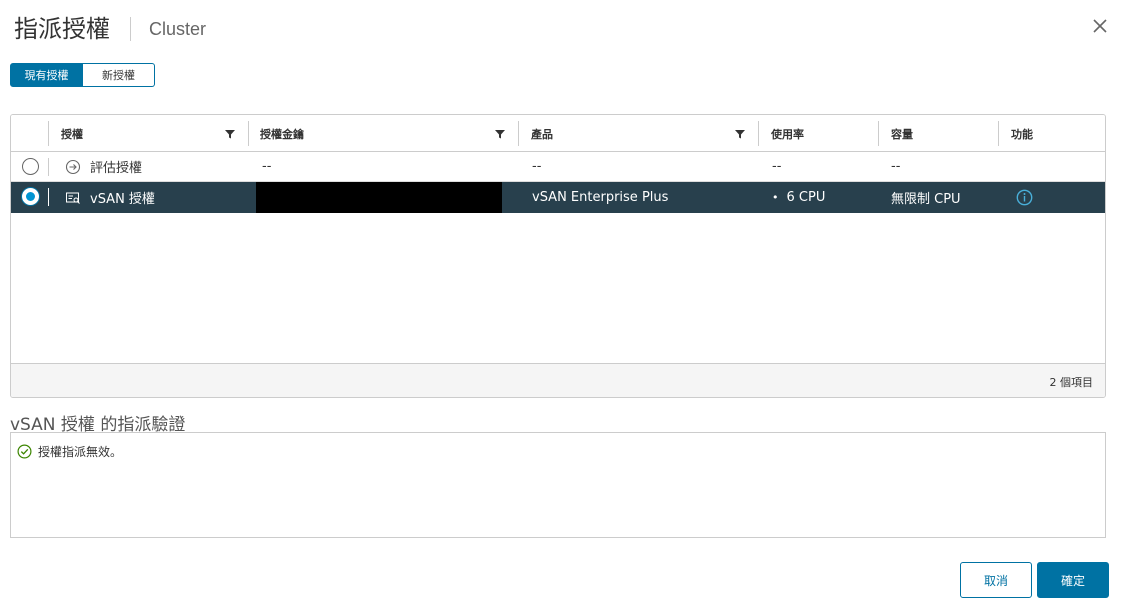 The image size is (1127, 614). What do you see at coordinates (119, 75) in the screenshot?
I see `tab-new-license: 新授權` at bounding box center [119, 75].